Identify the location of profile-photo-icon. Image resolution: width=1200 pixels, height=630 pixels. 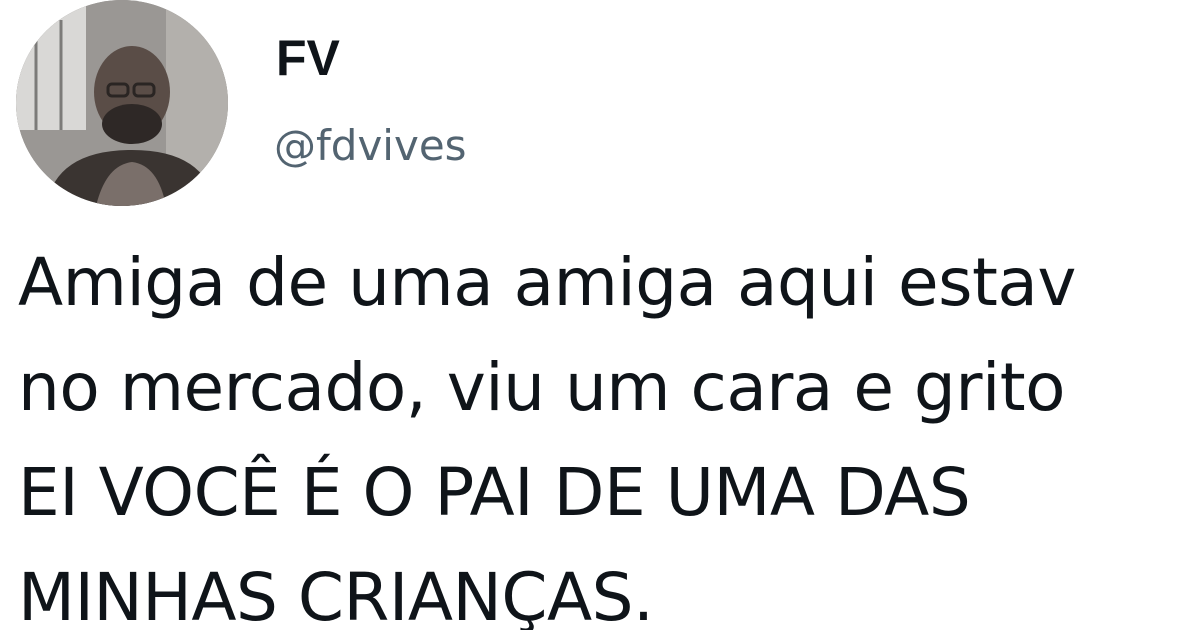
(122, 103).